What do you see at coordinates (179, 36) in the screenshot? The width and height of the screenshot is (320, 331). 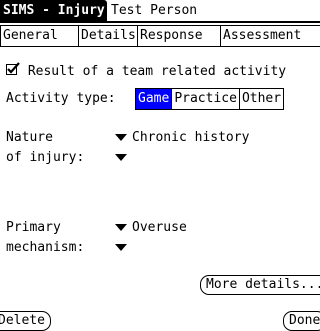 I see `tab-response: Response` at bounding box center [179, 36].